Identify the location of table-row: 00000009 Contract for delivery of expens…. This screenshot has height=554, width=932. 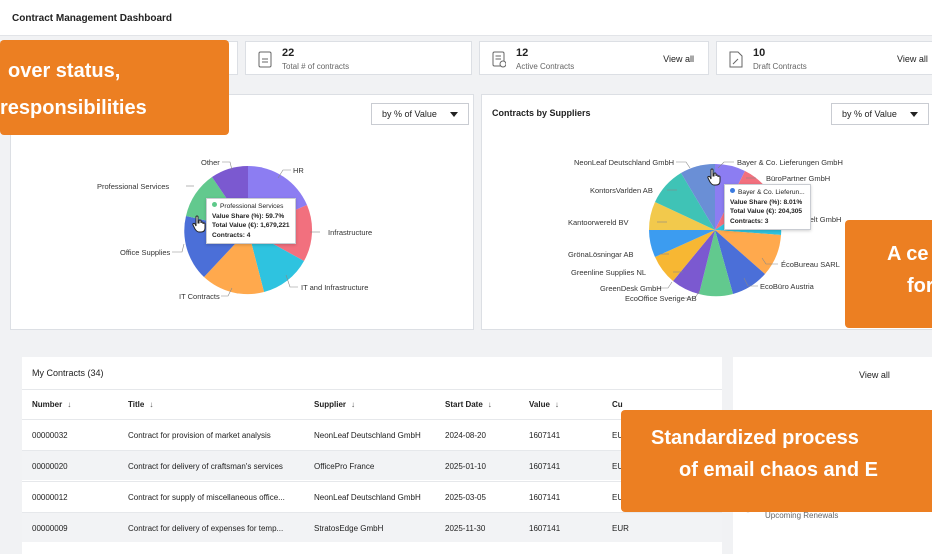
(372, 527).